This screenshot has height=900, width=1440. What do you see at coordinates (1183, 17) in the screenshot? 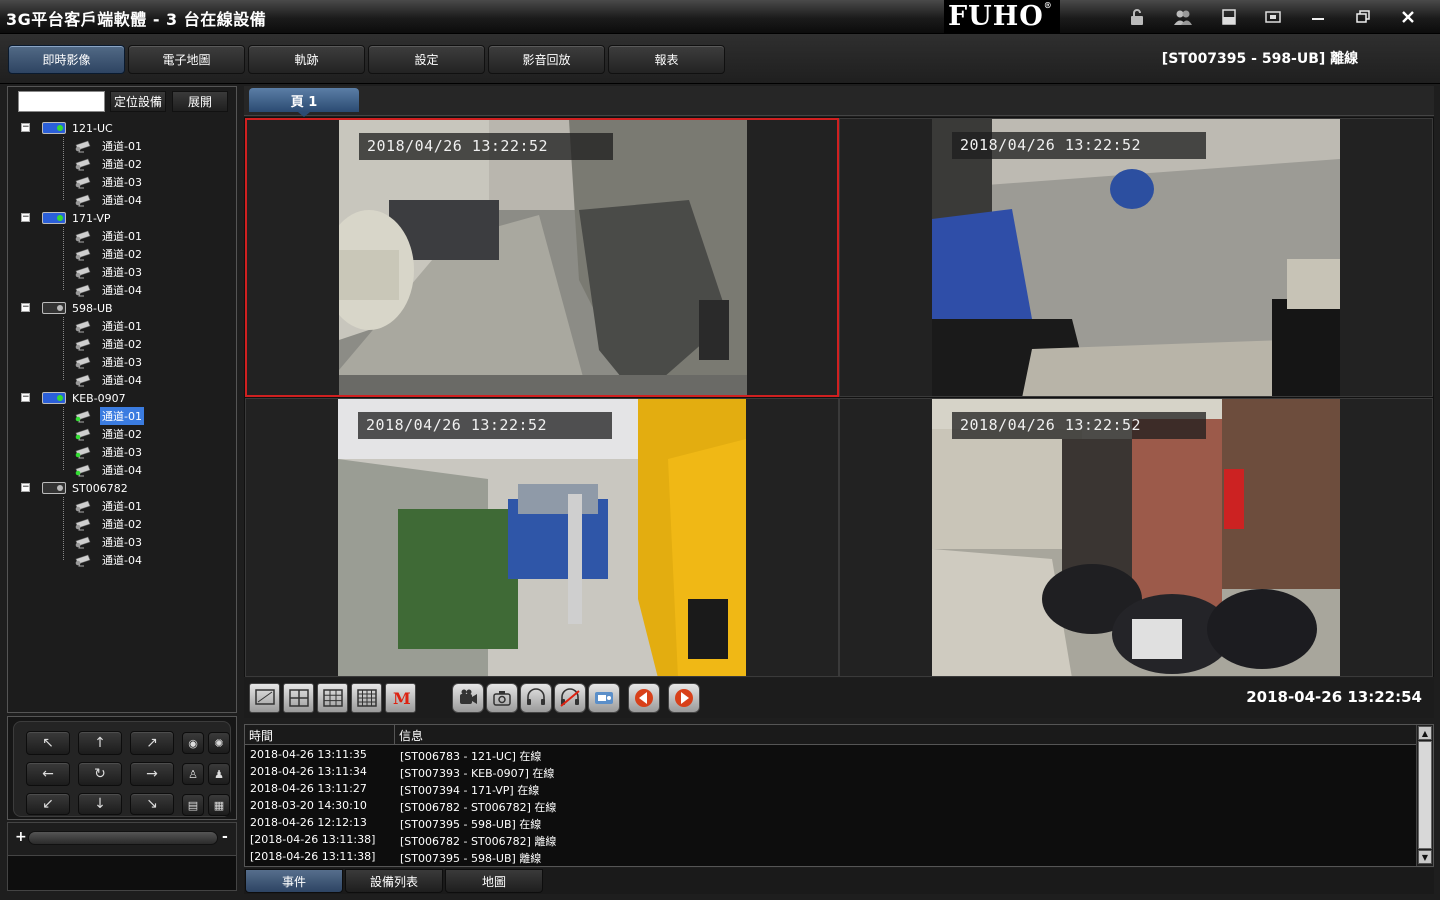
I see `users-icon` at bounding box center [1183, 17].